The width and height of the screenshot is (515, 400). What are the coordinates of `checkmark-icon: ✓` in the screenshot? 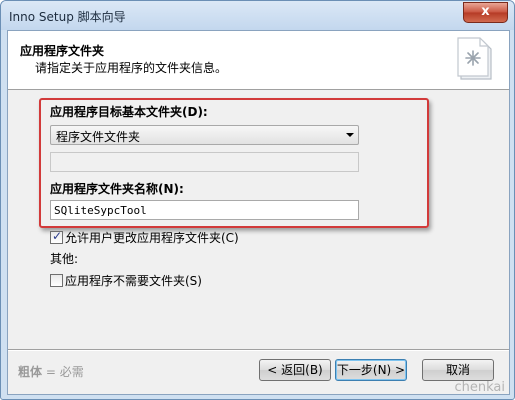 It's located at (57, 236).